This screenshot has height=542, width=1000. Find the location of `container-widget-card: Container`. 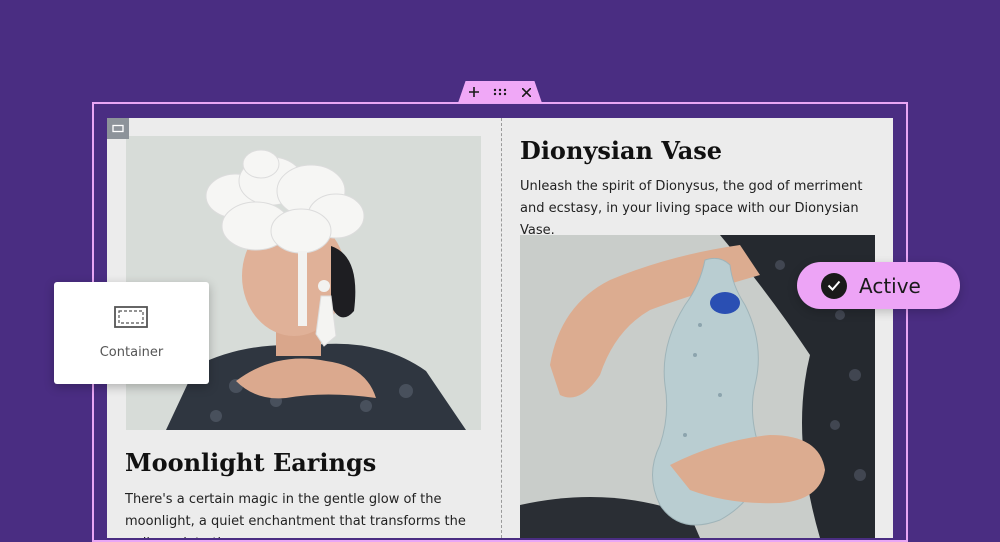

container-widget-card: Container is located at coordinates (131, 333).